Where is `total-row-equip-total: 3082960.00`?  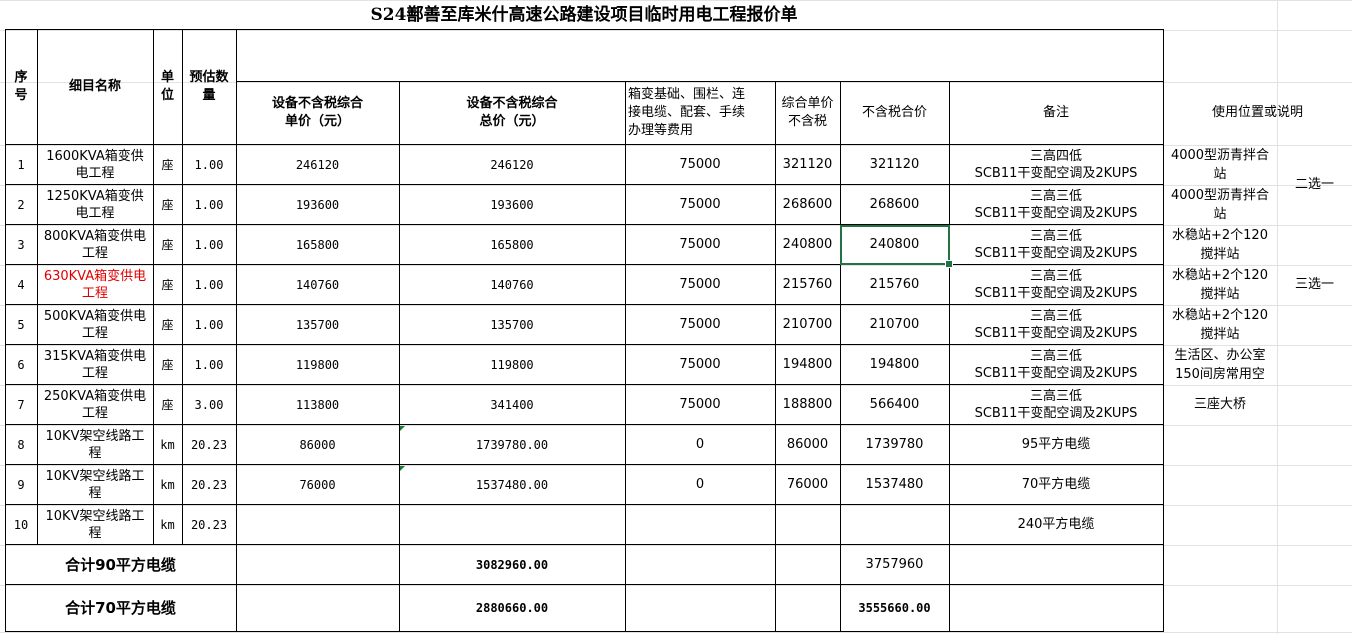
total-row-equip-total: 3082960.00 is located at coordinates (512, 565).